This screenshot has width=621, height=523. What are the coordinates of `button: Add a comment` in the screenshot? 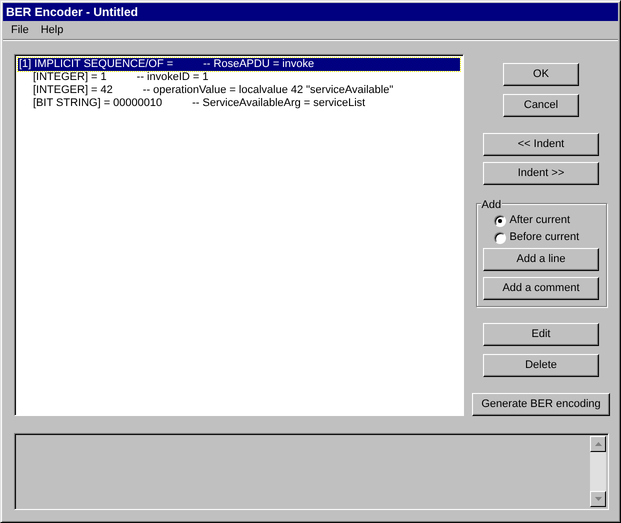 It's located at (541, 288).